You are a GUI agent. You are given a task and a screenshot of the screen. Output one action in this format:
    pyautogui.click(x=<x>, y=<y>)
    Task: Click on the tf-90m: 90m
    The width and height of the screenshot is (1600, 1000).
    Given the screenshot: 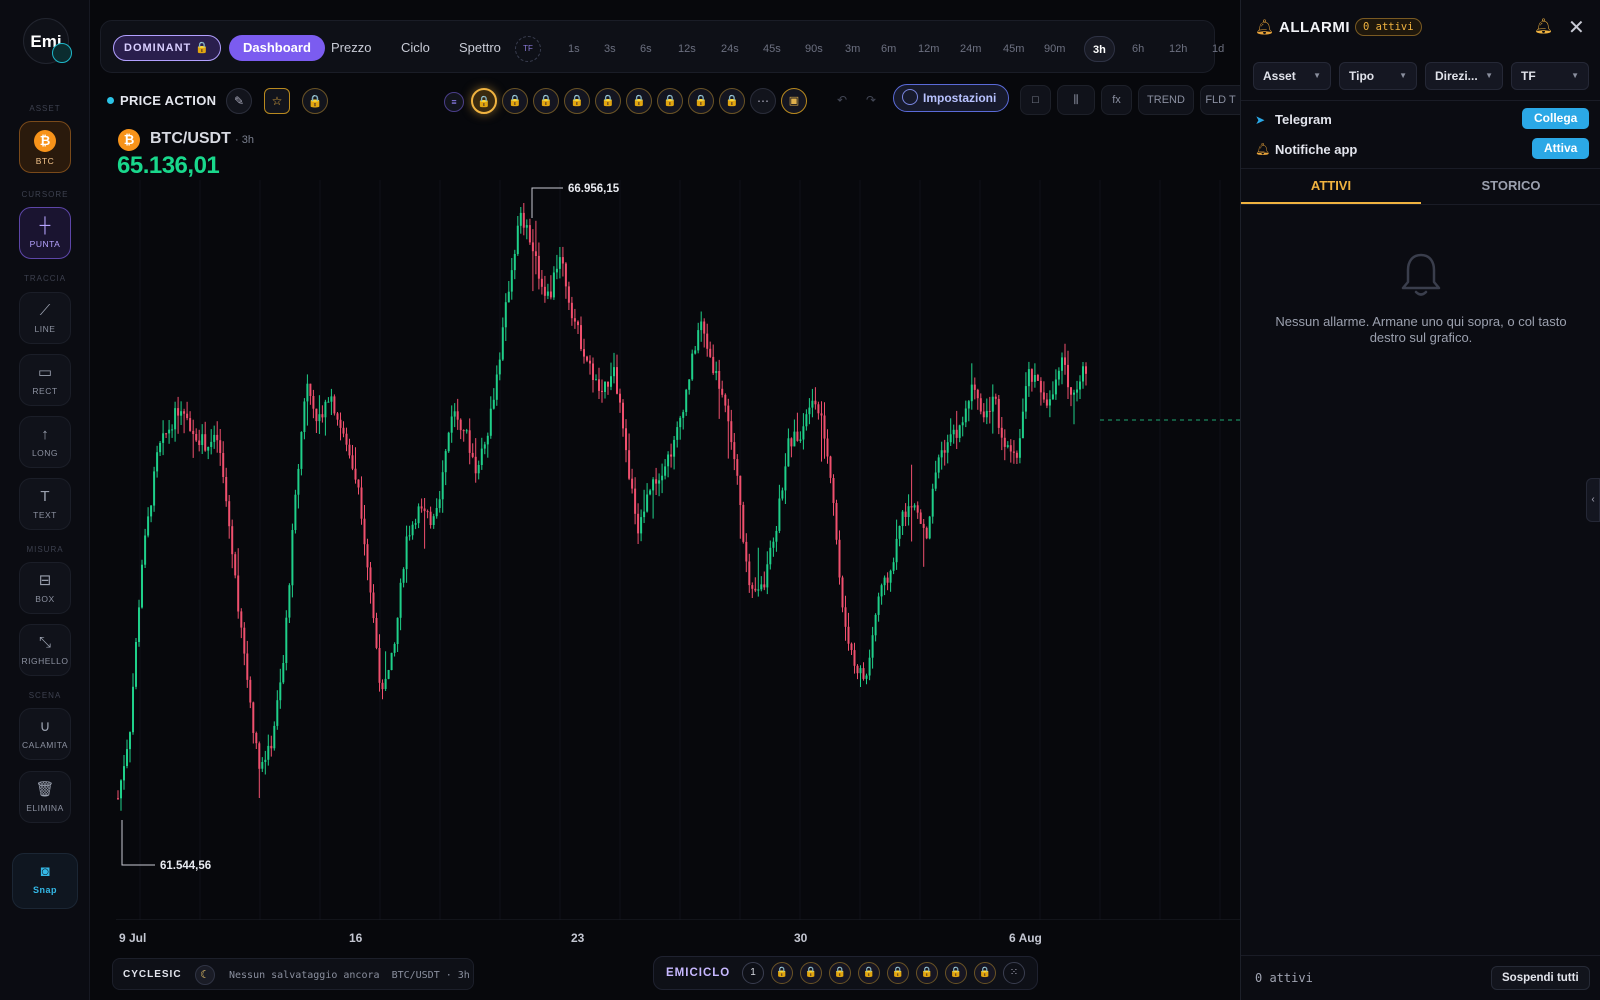 What is the action you would take?
    pyautogui.click(x=1054, y=49)
    